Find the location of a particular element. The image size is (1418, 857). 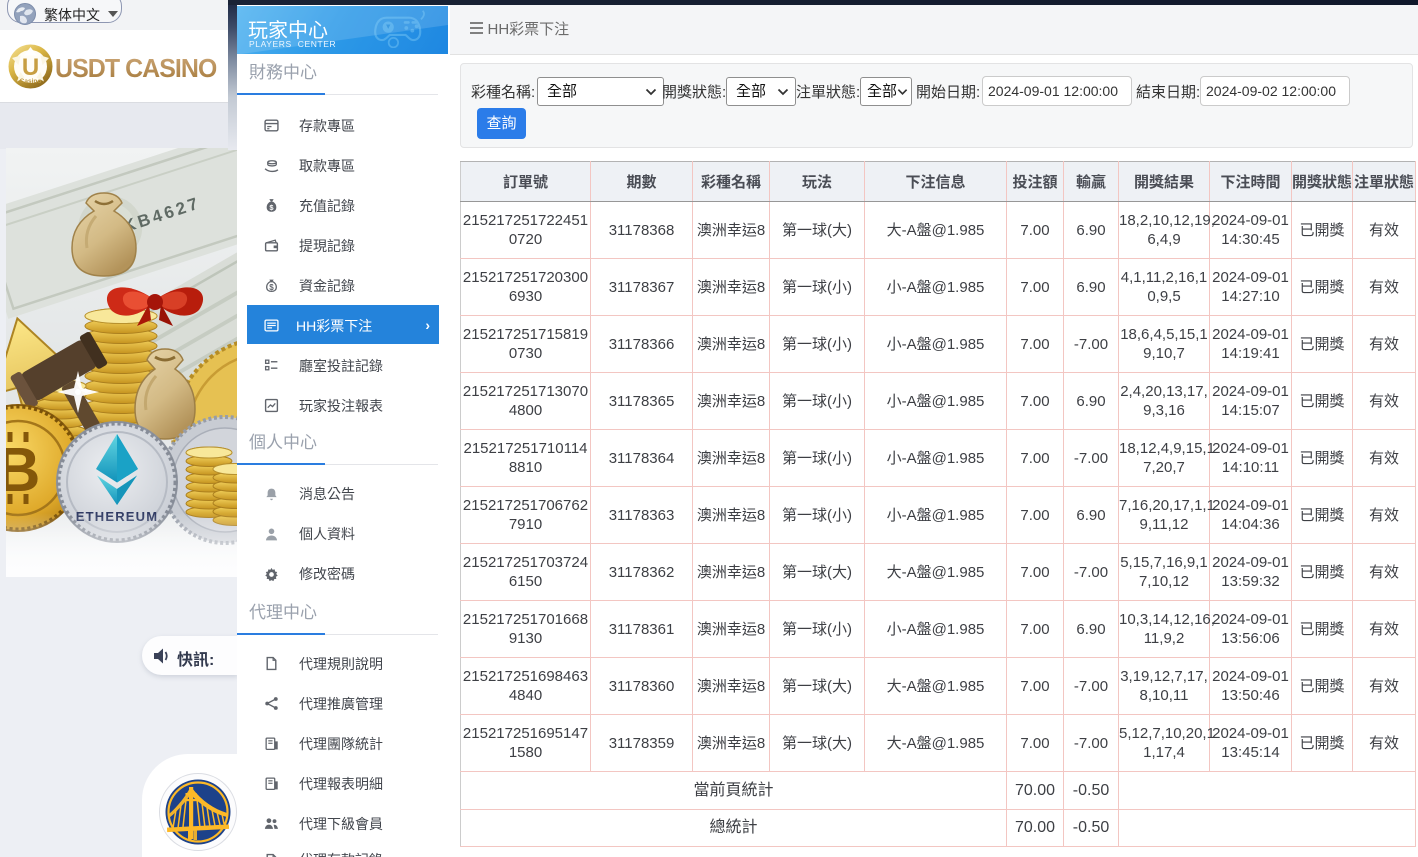

svg-text: U is located at coordinates (30, 67).